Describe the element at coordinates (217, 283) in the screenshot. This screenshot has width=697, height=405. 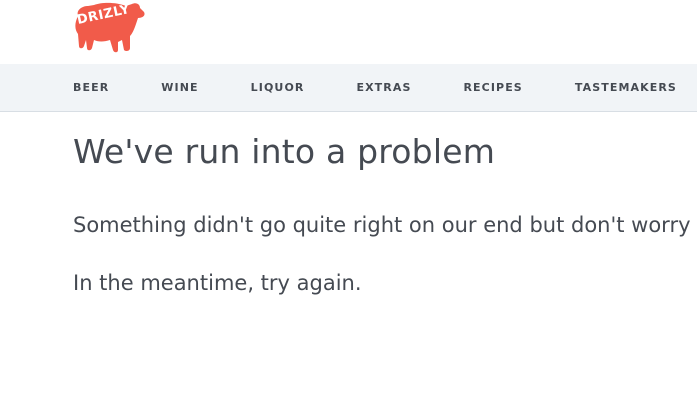
I see `retry-message: In the meantime, try again.` at that location.